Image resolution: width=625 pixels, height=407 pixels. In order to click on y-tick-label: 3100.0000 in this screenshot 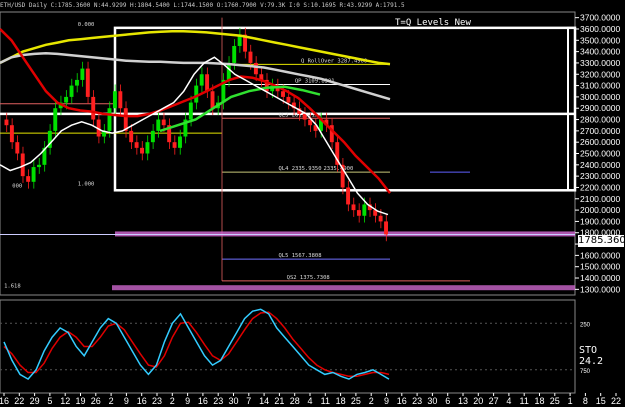, I will do `click(600, 86)`.